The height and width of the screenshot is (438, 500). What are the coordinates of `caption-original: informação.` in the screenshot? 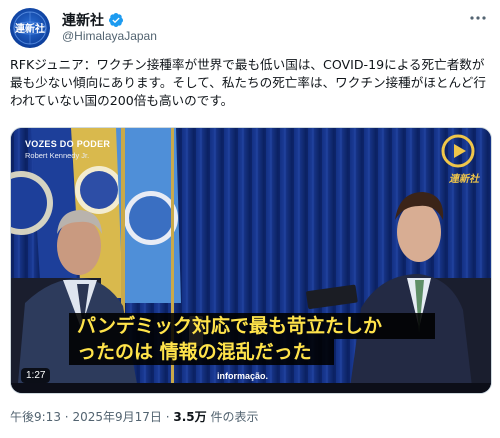 It's located at (243, 376).